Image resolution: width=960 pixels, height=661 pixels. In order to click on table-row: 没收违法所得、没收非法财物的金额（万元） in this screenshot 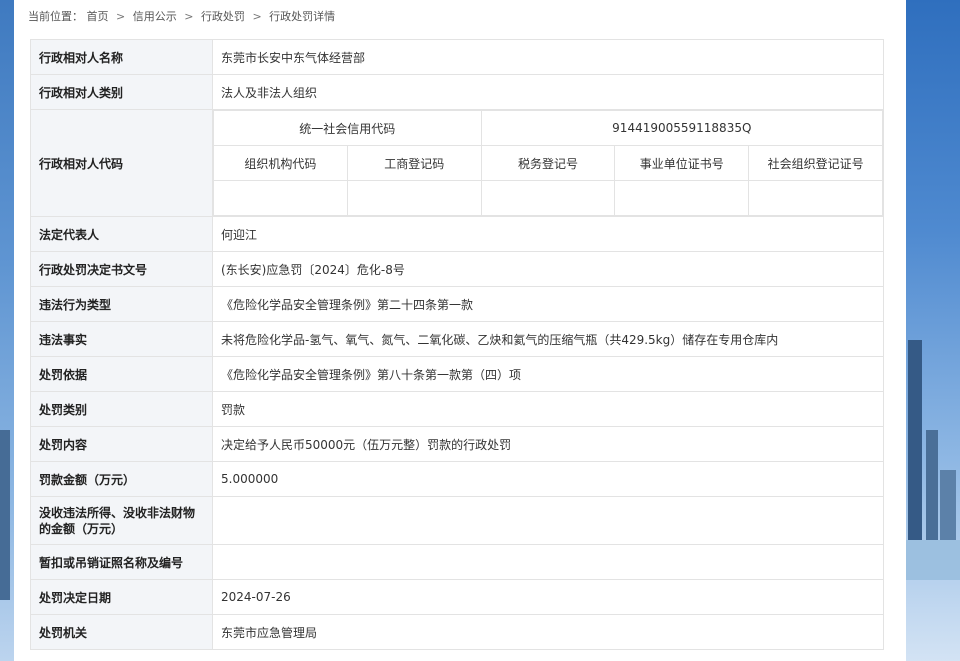, I will do `click(457, 520)`.